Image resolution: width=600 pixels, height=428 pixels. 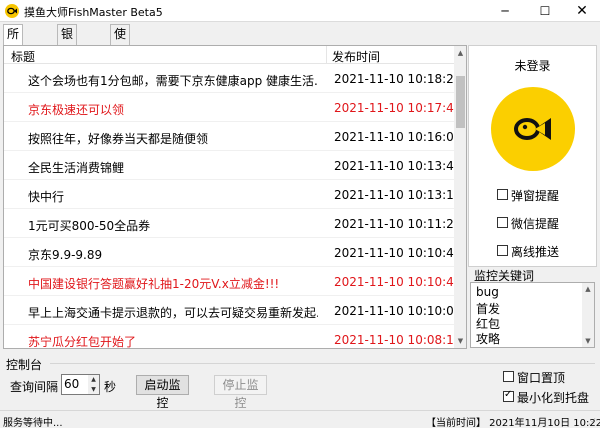 What do you see at coordinates (581, 11) in the screenshot?
I see `close-button: ✕` at bounding box center [581, 11].